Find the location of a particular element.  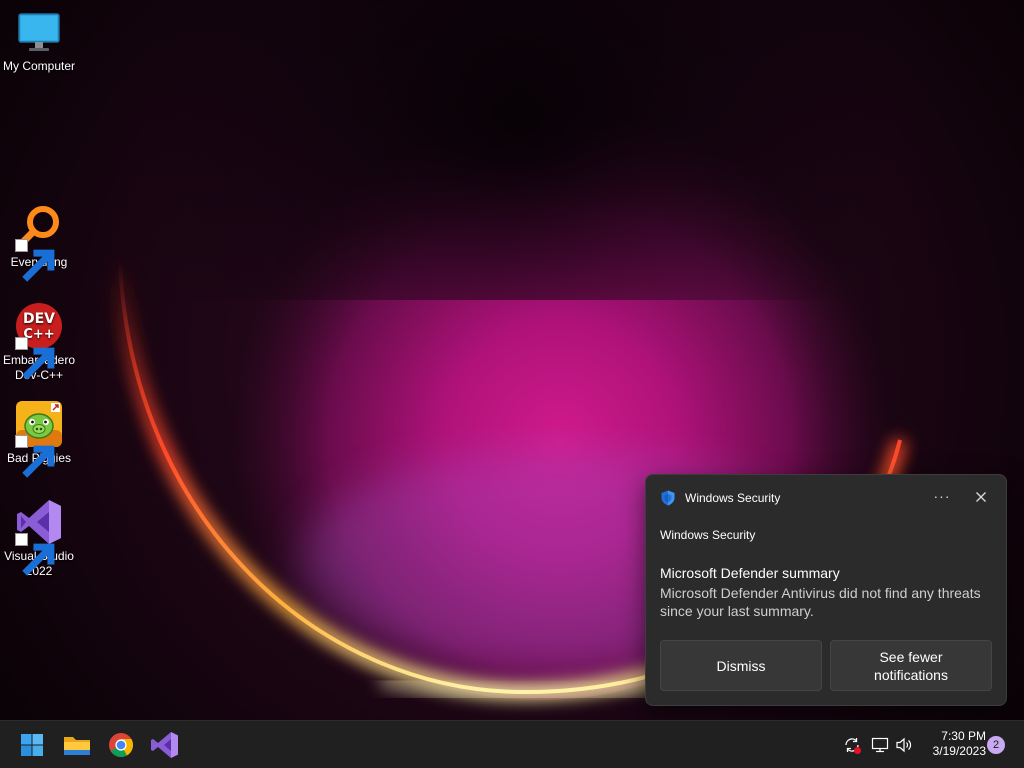

taskbar-visual-studio is located at coordinates (165, 745).